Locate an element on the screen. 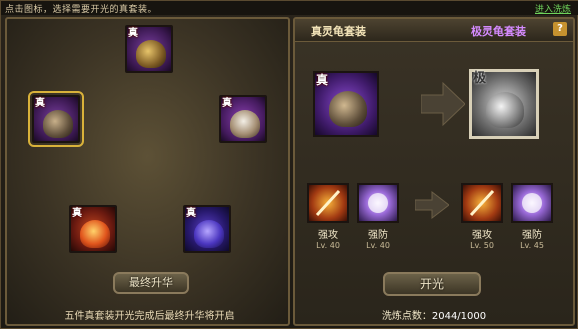 The image size is (578, 329). skill-slot-defense-current is located at coordinates (378, 203).